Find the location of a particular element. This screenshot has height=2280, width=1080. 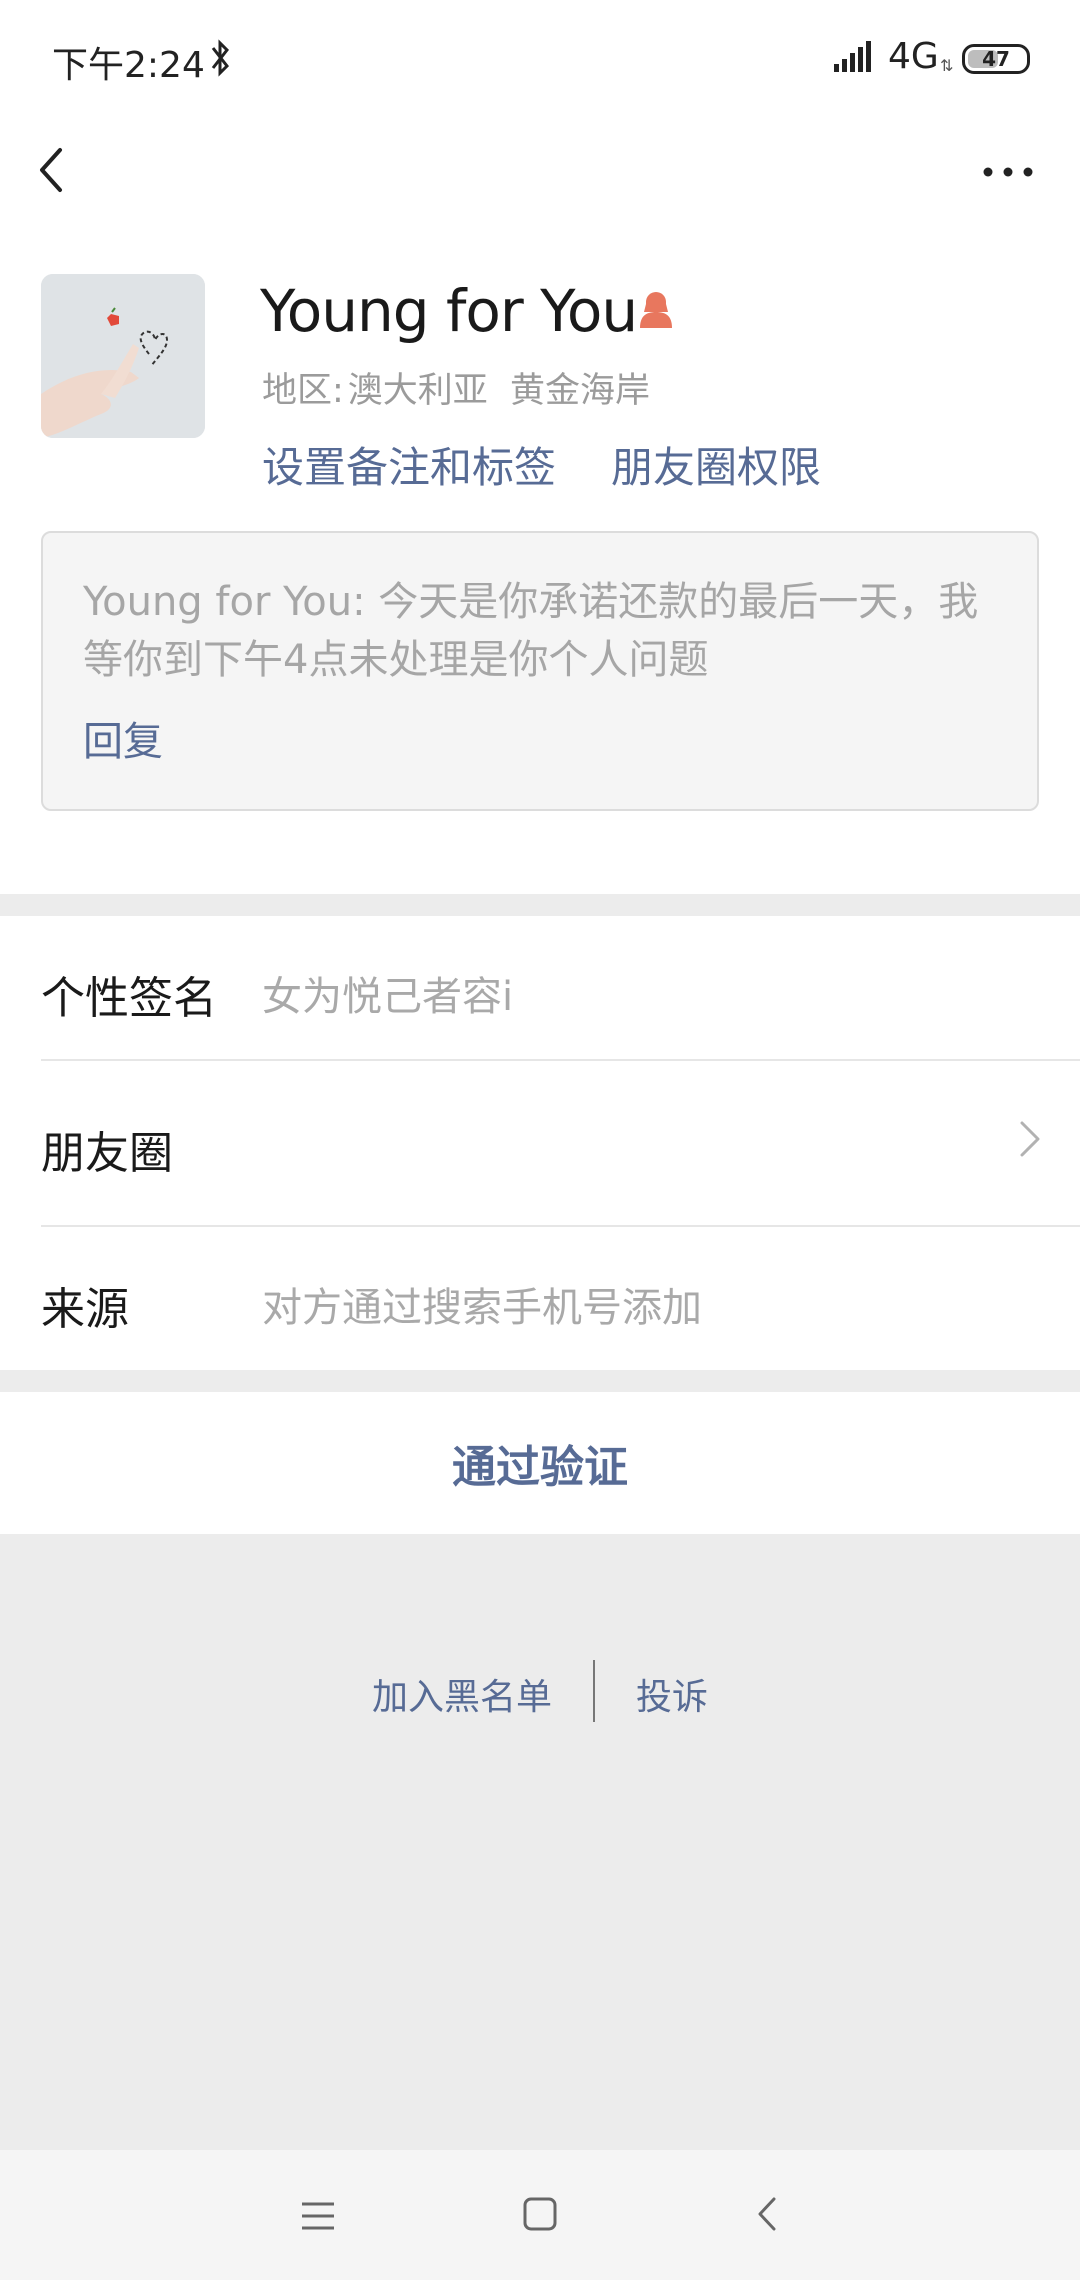

more-options-button is located at coordinates (1010, 170).